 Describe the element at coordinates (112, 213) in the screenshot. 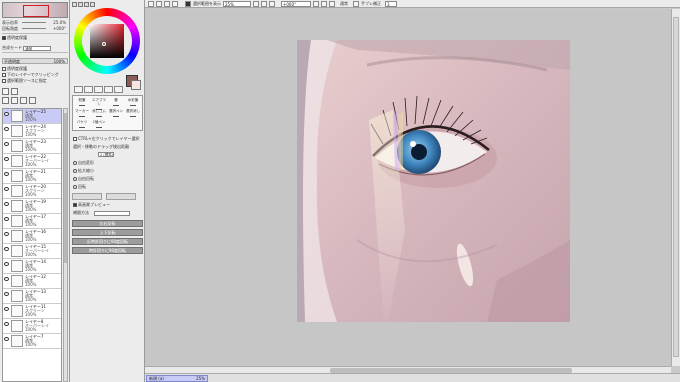

I see `interpolation-select` at that location.